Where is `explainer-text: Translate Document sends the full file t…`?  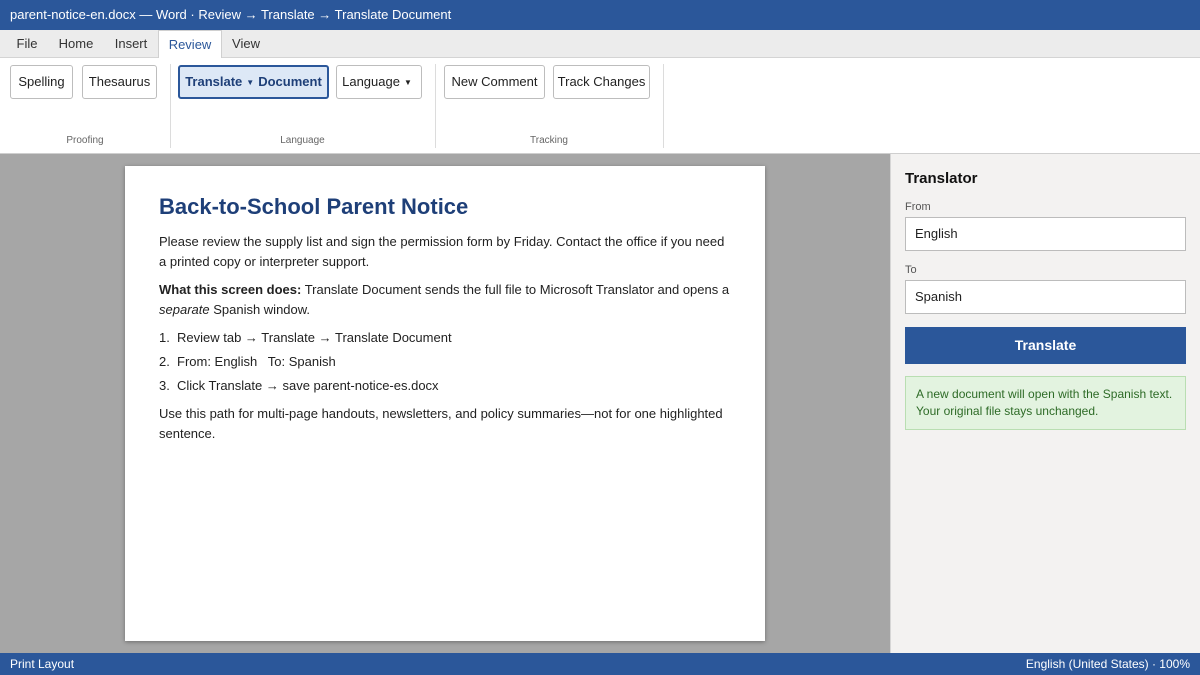
explainer-text: Translate Document sends the full file t… is located at coordinates (515, 289).